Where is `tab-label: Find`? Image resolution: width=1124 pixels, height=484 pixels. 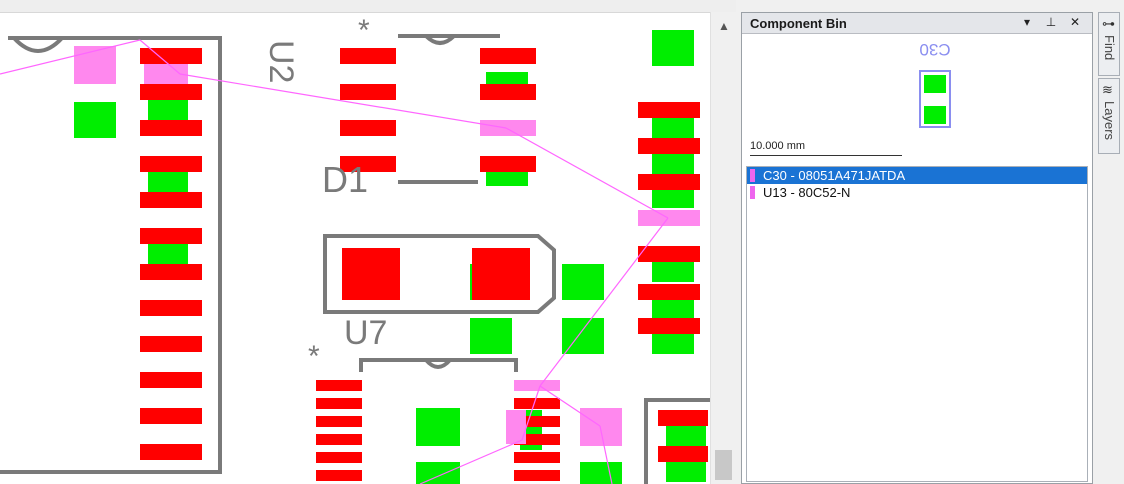
tab-label: Find is located at coordinates (1109, 48).